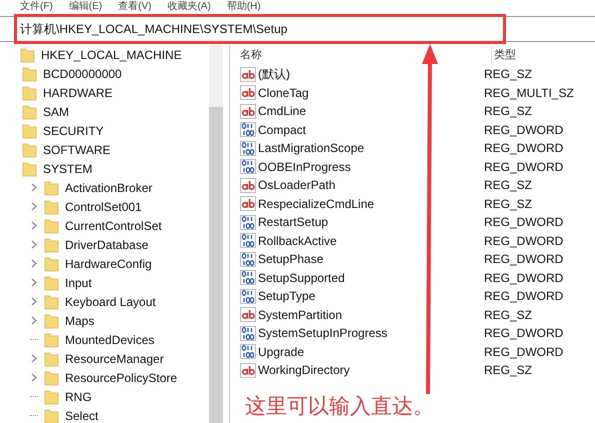 The image size is (595, 423). I want to click on value-name: CmdLine, so click(282, 111).